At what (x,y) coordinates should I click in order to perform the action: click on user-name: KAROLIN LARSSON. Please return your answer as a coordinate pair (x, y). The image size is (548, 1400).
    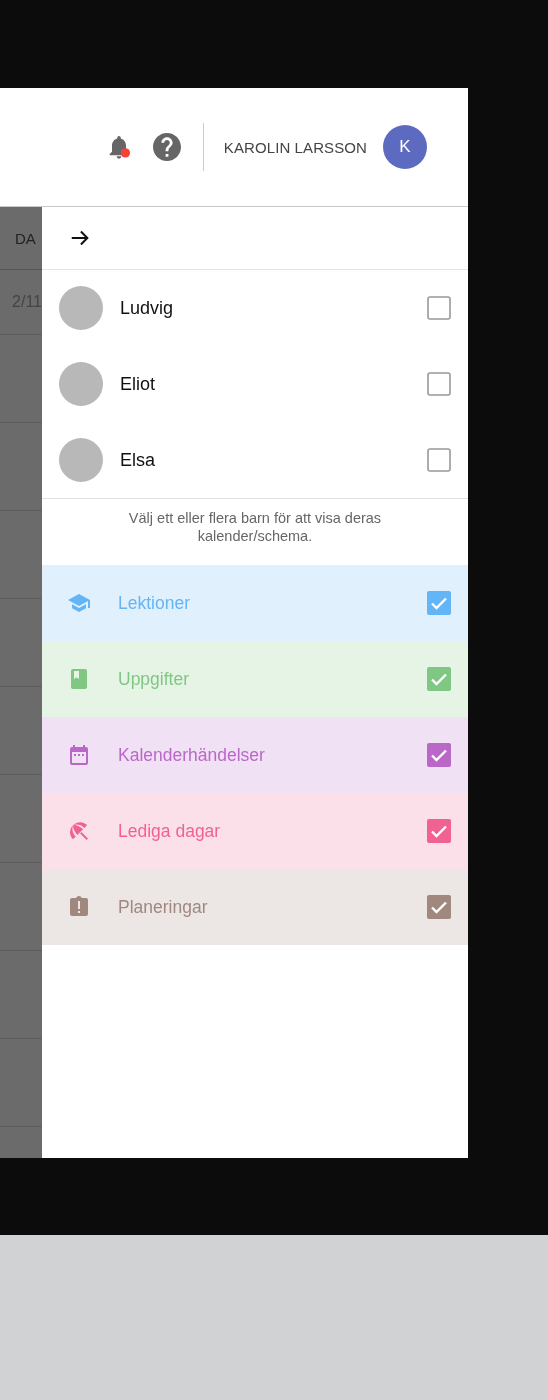
    Looking at the image, I should click on (295, 147).